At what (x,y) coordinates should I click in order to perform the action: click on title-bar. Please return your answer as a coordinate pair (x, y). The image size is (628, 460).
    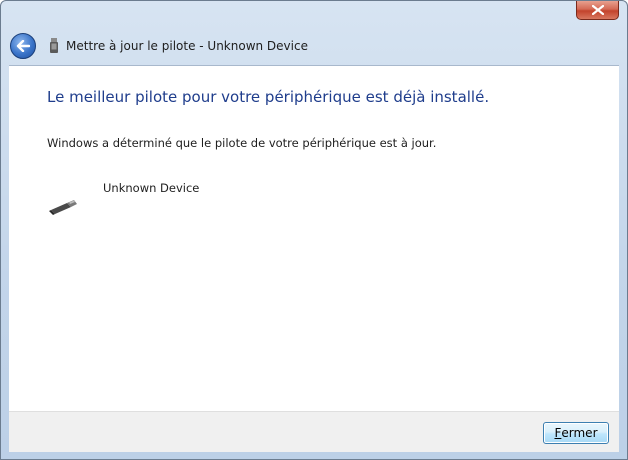
    Looking at the image, I should click on (314, 13).